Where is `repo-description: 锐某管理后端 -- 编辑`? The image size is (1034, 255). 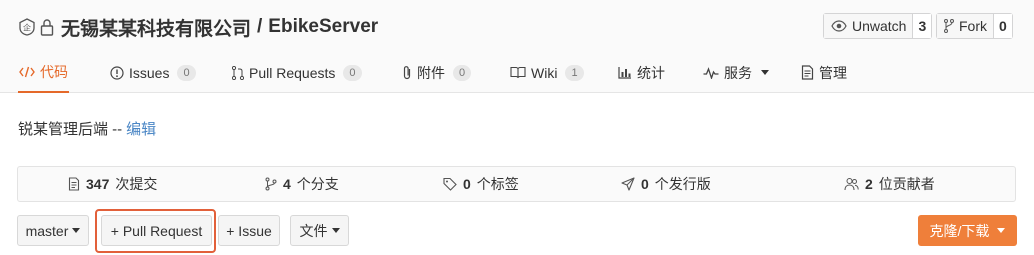
repo-description: 锐某管理后端 -- 编辑 is located at coordinates (87, 128).